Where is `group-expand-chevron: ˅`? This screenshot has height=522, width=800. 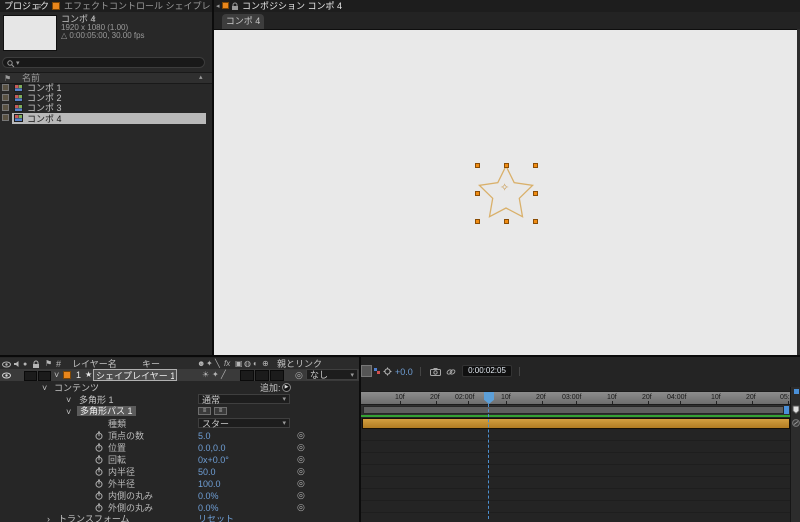 group-expand-chevron: ˅ is located at coordinates (68, 400).